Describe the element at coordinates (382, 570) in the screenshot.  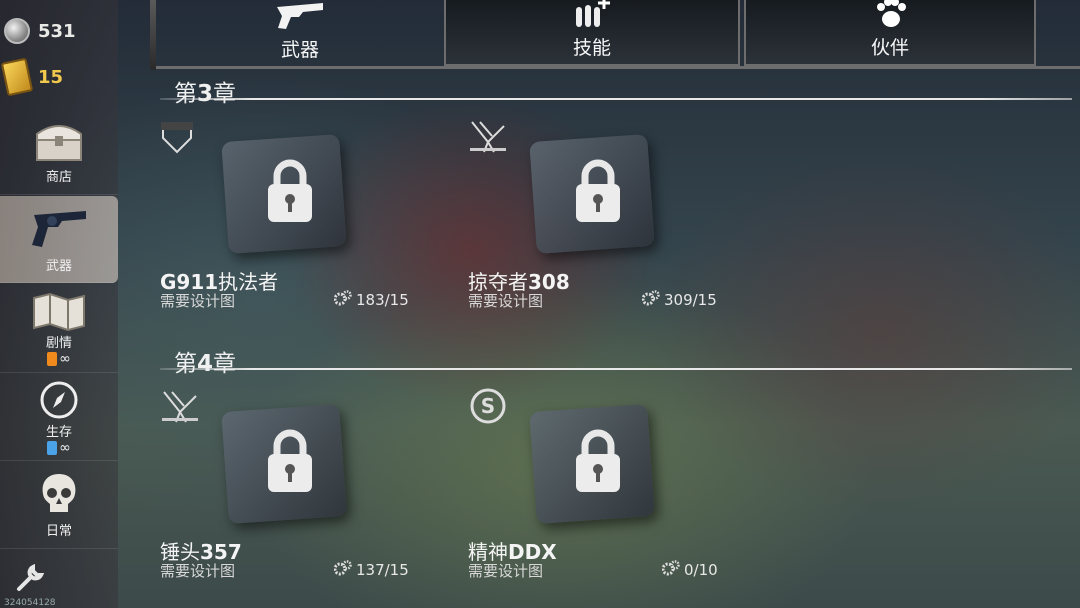
I see `blueprint-progress: 137/15` at that location.